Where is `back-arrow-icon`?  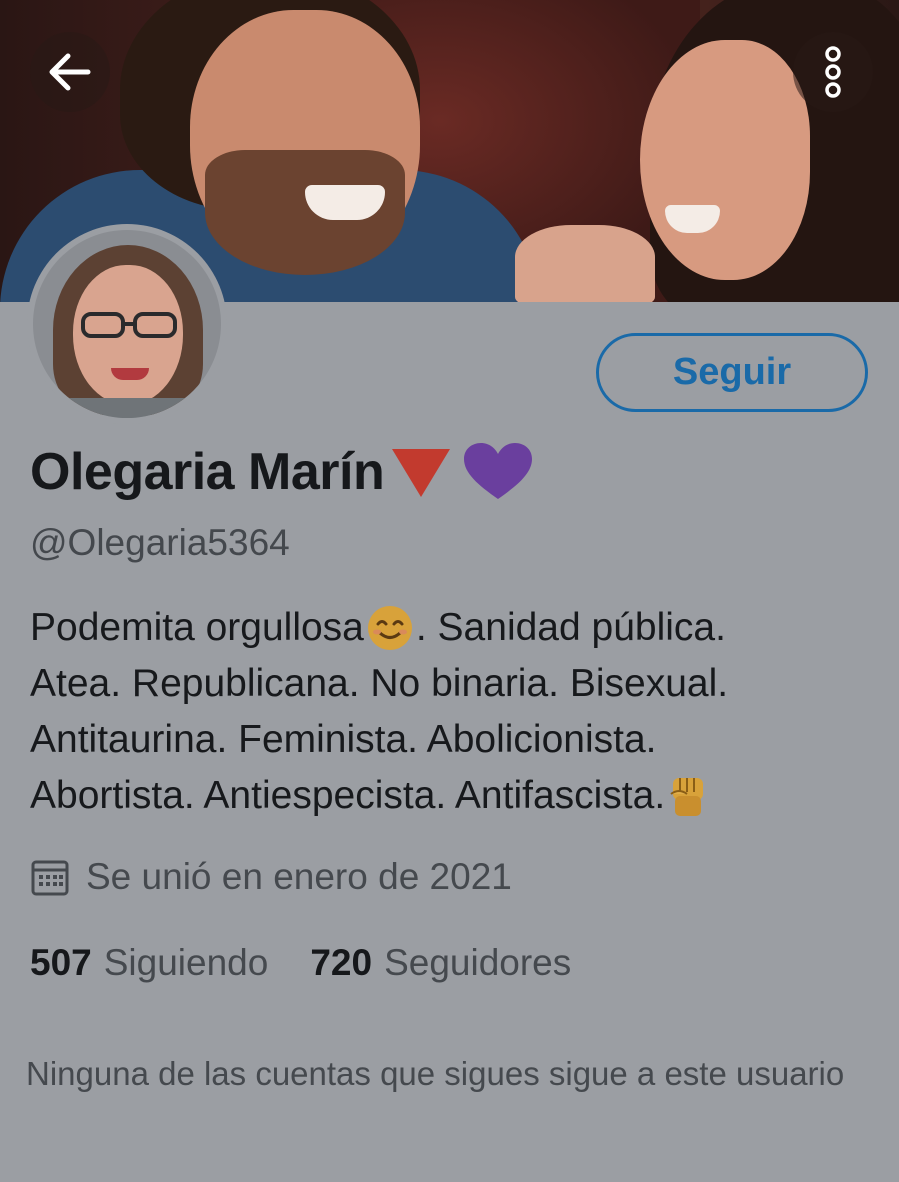
back-arrow-icon is located at coordinates (70, 72).